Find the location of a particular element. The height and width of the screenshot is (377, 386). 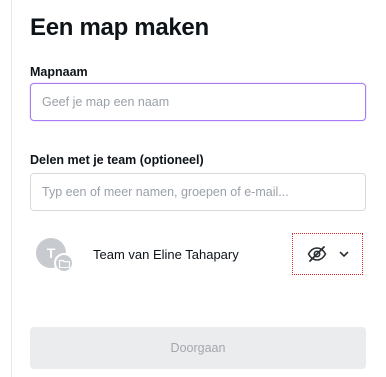

team-name: Team van Eline Tahapary is located at coordinates (166, 254).